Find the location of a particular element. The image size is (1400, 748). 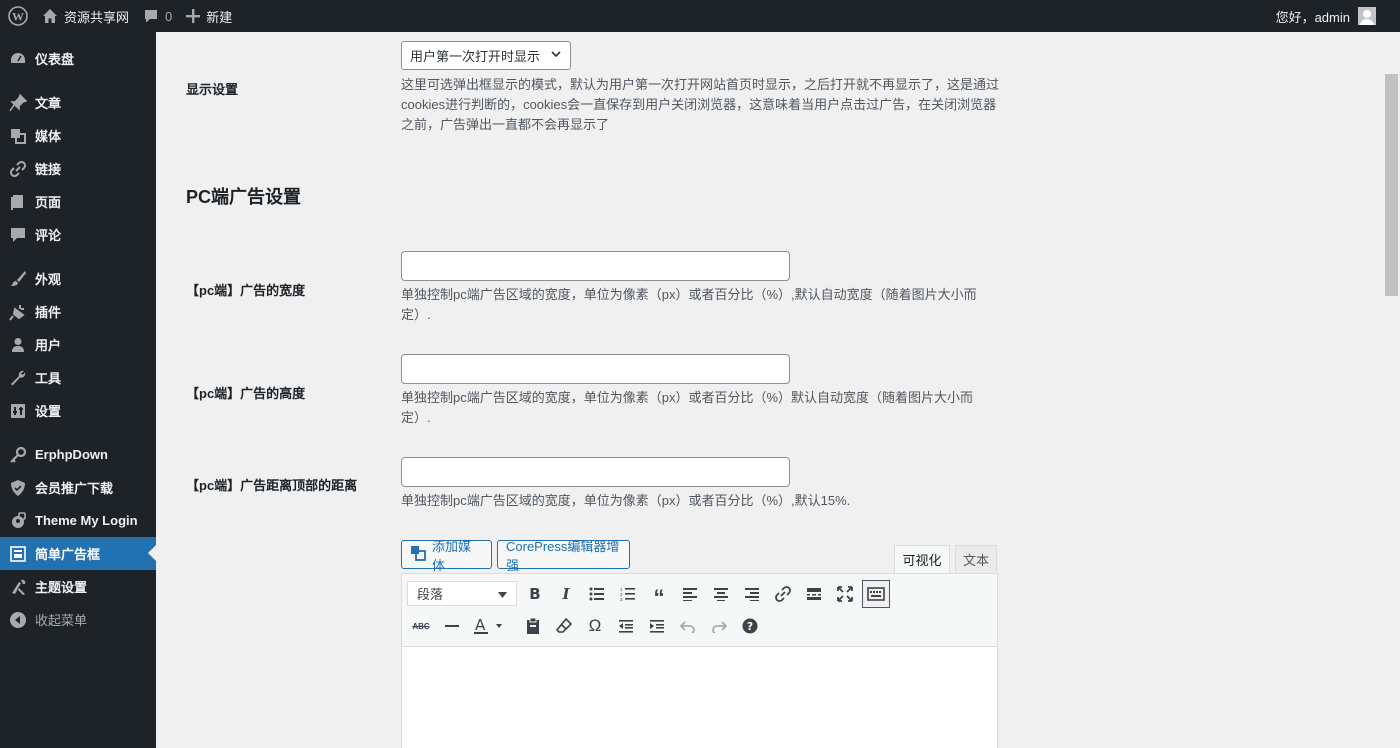

sidebar-item-posts: 文章 is located at coordinates (78, 102).